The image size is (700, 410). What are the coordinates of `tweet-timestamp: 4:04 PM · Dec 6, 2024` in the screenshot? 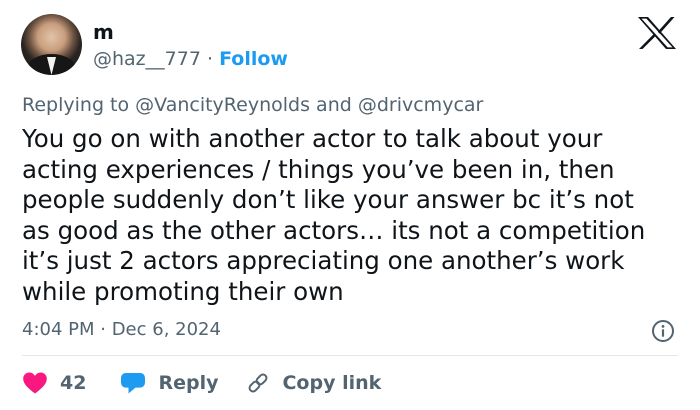 It's located at (121, 330).